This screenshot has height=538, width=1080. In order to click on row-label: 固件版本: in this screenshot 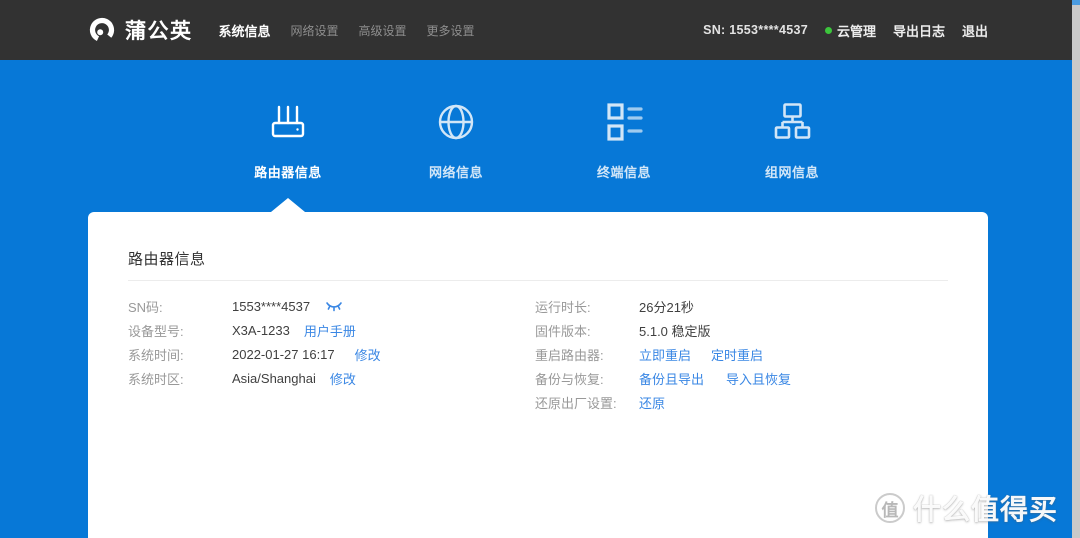, I will do `click(563, 331)`.